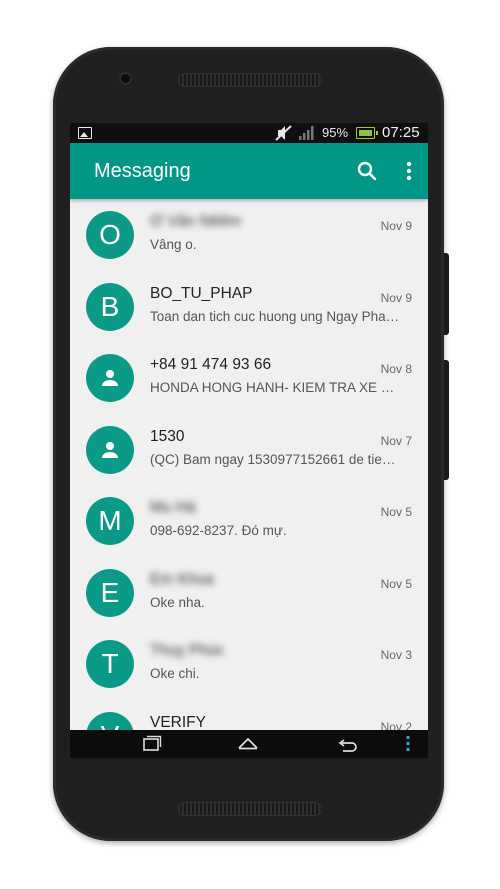  Describe the element at coordinates (401, 132) in the screenshot. I see `clock: 07:25` at that location.